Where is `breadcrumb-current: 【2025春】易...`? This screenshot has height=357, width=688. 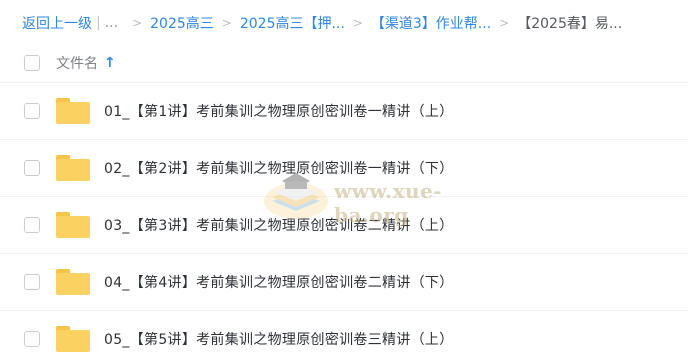 breadcrumb-current: 【2025春】易... is located at coordinates (570, 24).